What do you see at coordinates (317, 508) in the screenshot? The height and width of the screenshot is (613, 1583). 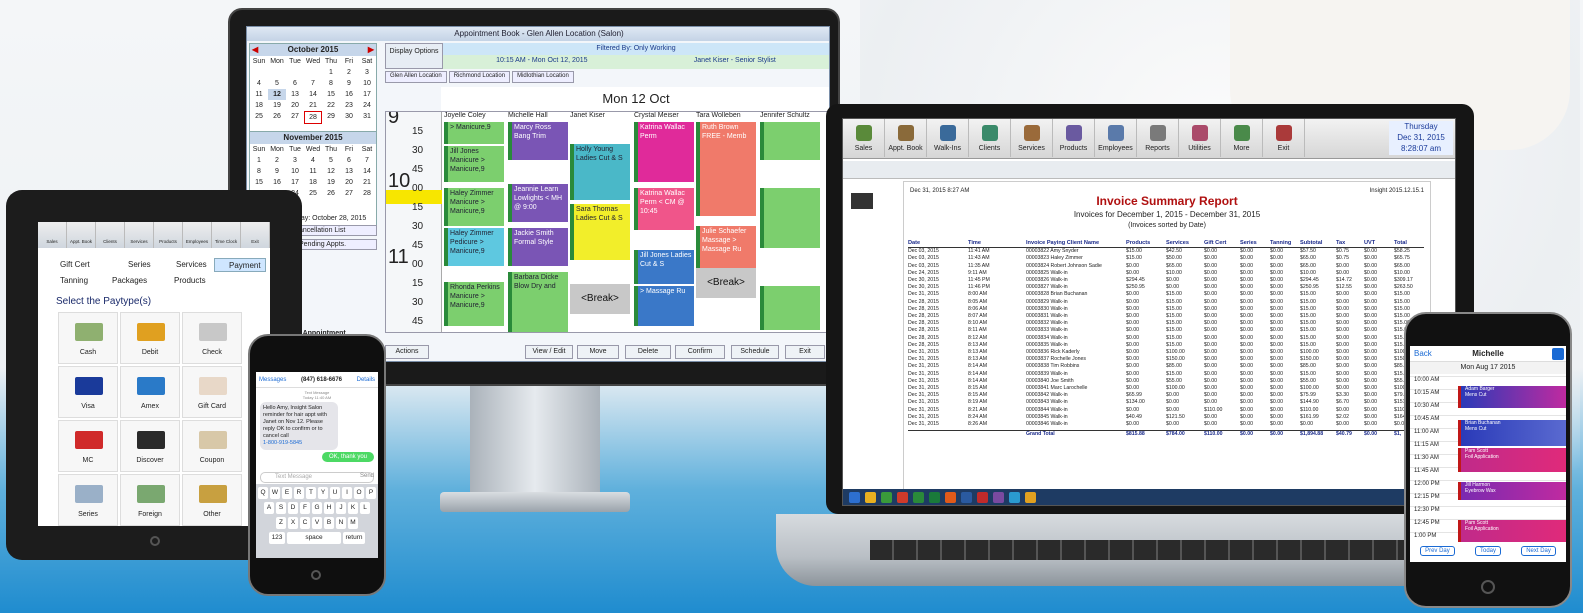 I see `keyboard-key: G` at bounding box center [317, 508].